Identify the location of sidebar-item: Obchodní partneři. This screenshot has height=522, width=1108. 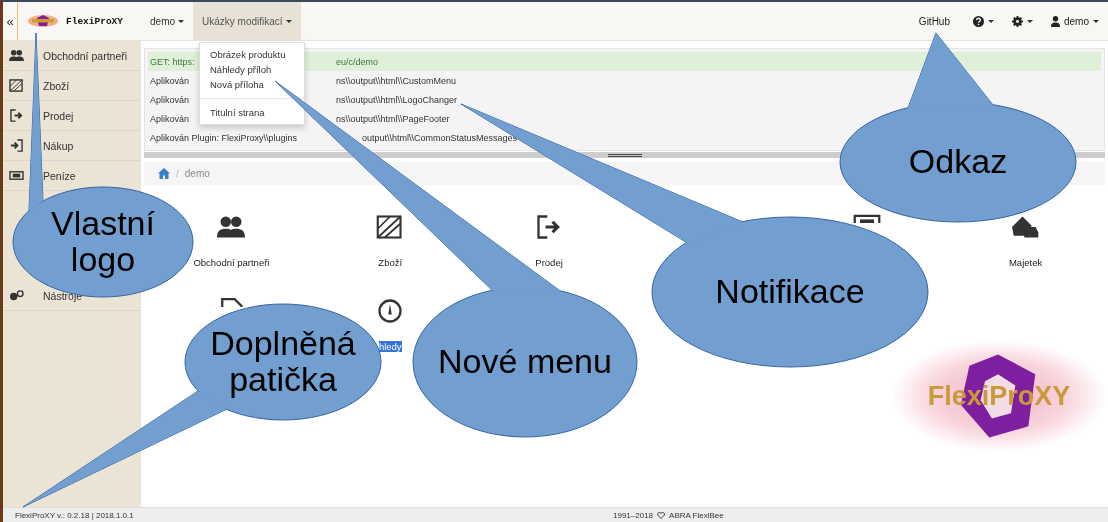
(85, 55).